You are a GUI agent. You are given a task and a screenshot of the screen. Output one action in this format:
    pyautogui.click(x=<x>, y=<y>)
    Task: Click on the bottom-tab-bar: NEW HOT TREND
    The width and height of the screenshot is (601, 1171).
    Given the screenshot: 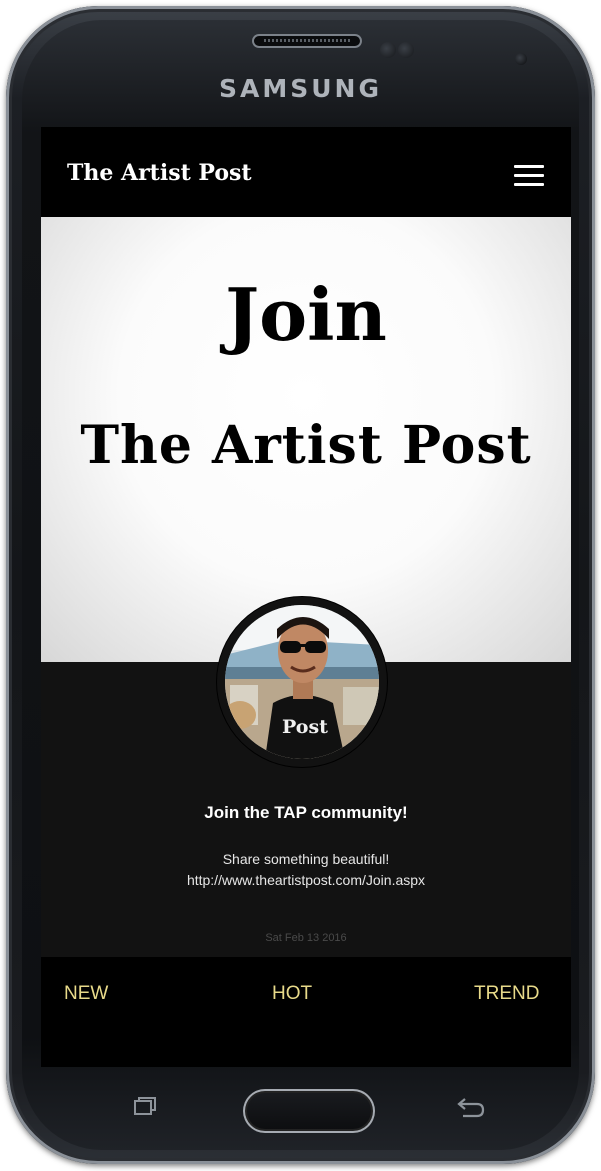 What is the action you would take?
    pyautogui.click(x=306, y=1012)
    